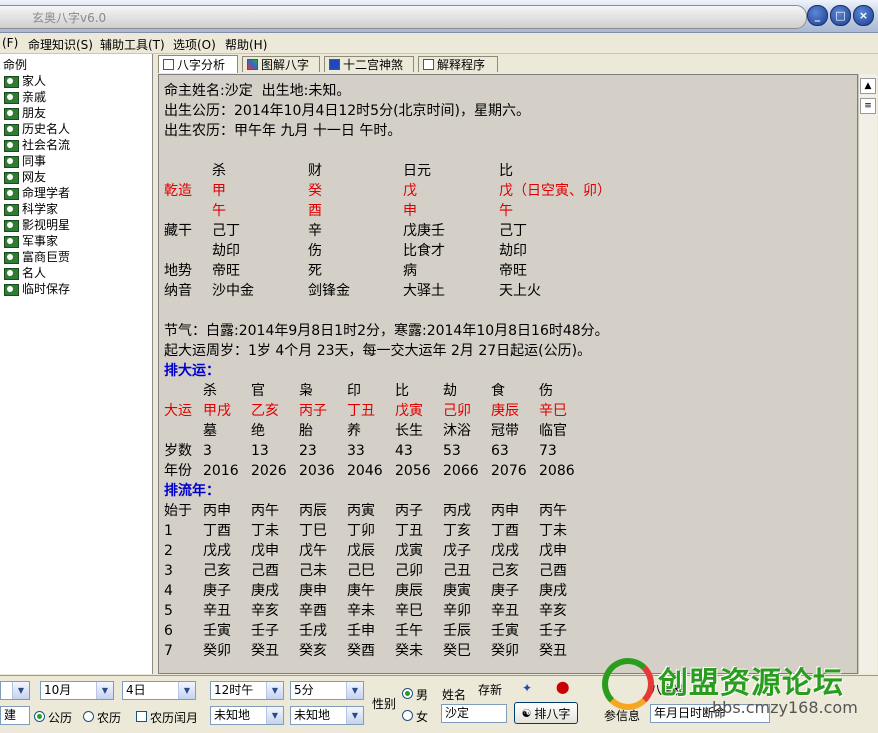 The image size is (878, 733). I want to click on scroll-thumb: ≡, so click(868, 106).